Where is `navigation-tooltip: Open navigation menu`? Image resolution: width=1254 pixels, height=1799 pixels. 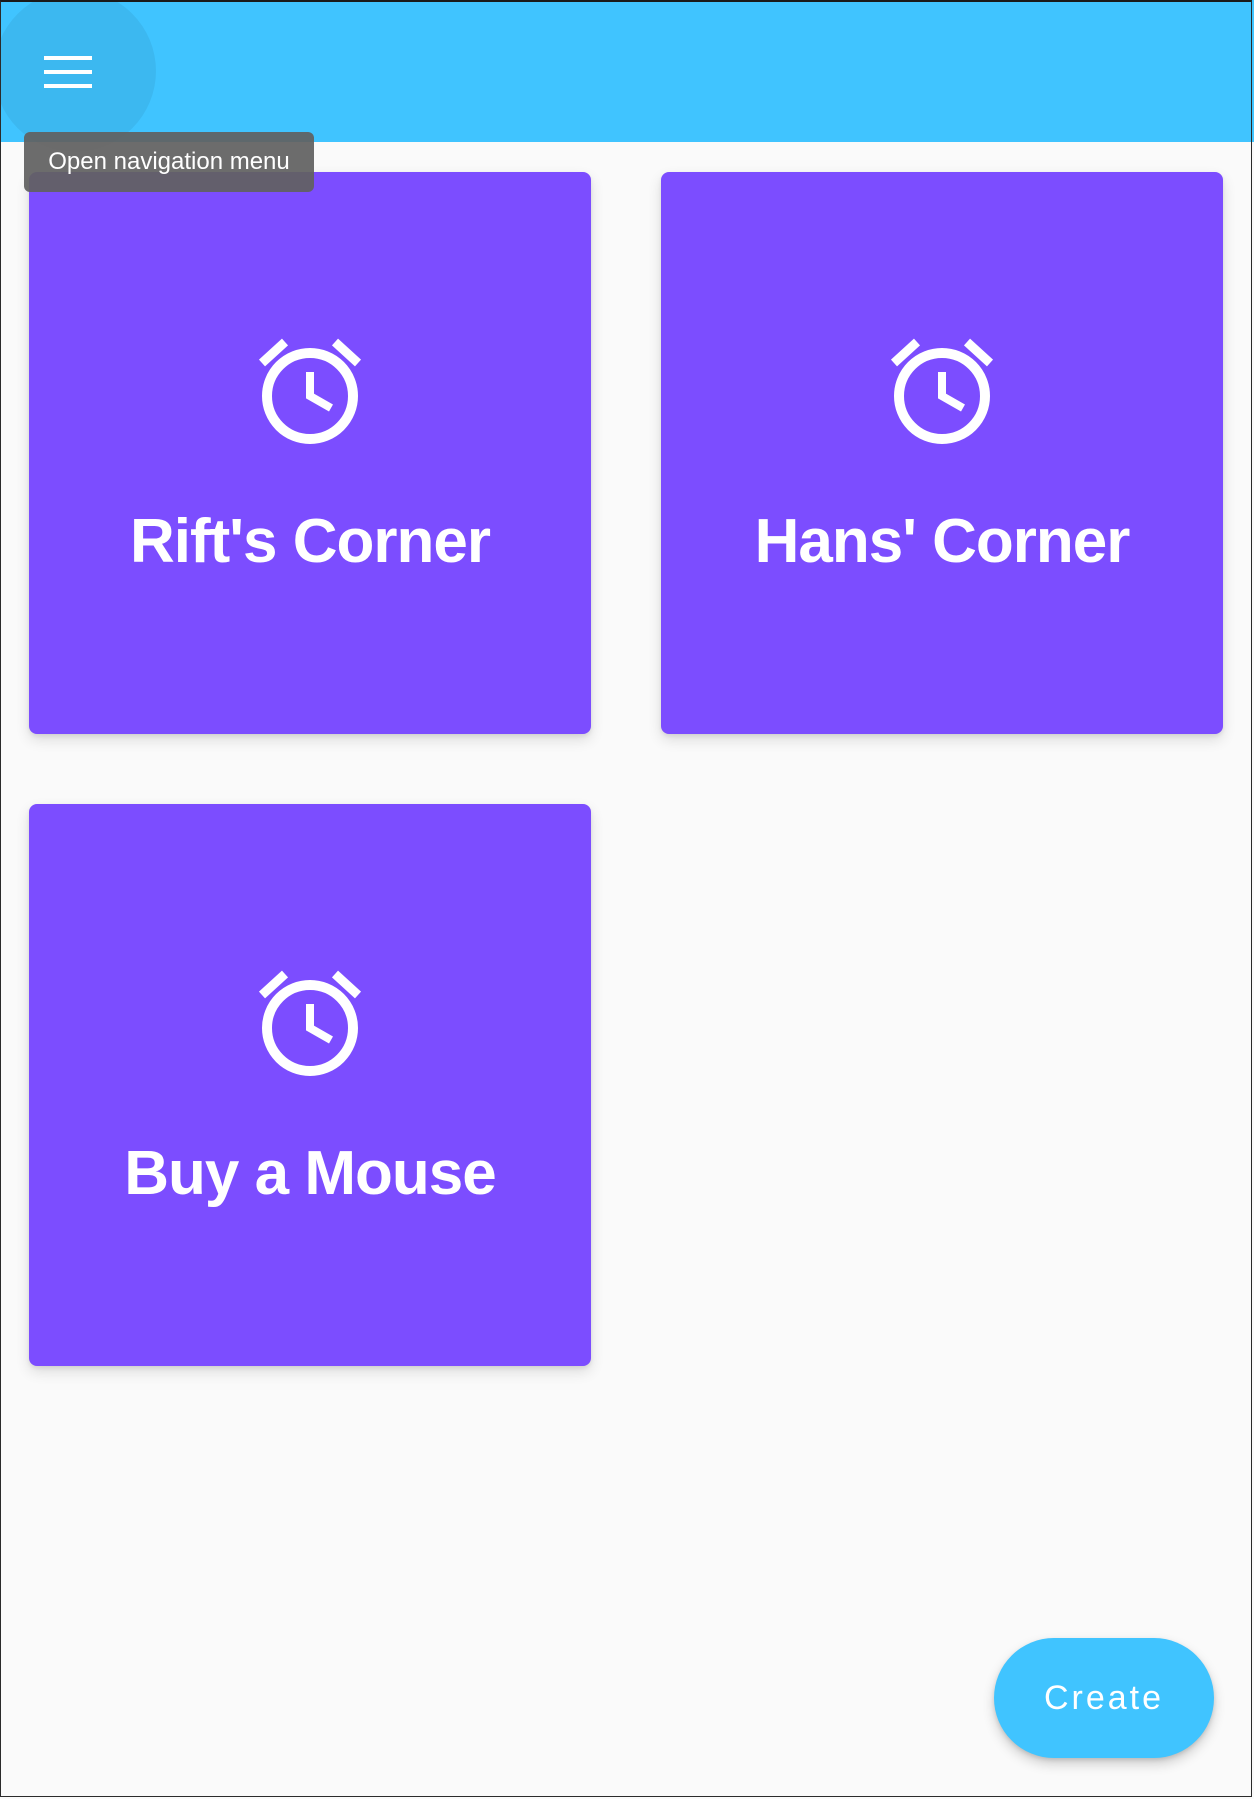 navigation-tooltip: Open navigation menu is located at coordinates (169, 162).